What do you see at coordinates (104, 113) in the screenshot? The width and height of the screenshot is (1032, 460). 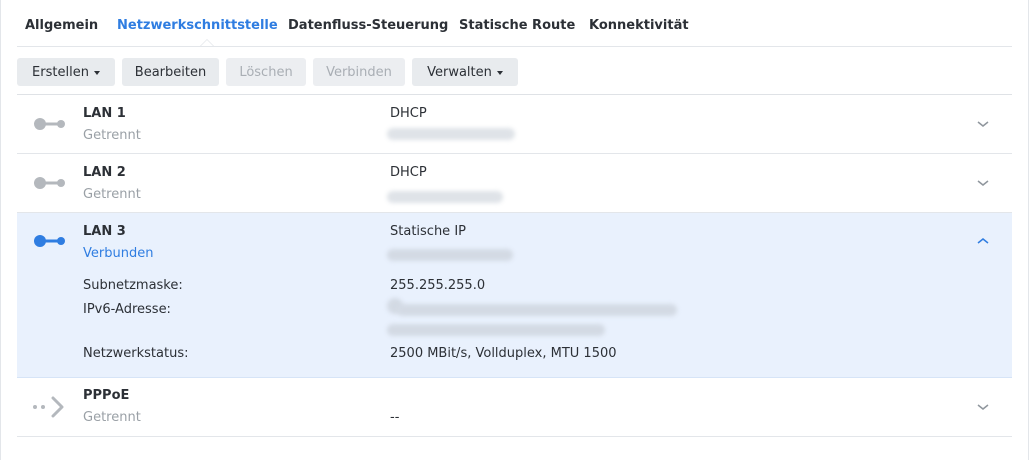 I see `interface-name: LAN 1` at bounding box center [104, 113].